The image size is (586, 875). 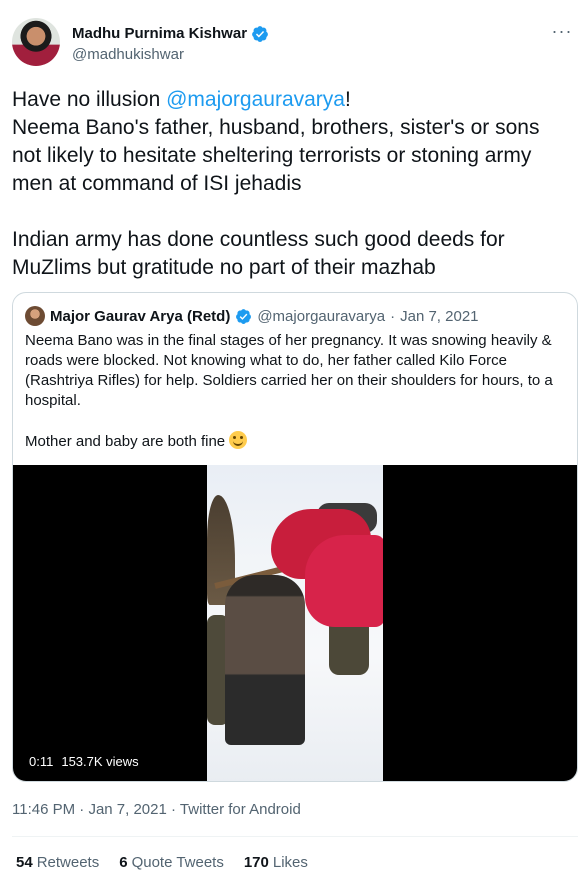 I want to click on video-blanket-pink, so click(x=344, y=581).